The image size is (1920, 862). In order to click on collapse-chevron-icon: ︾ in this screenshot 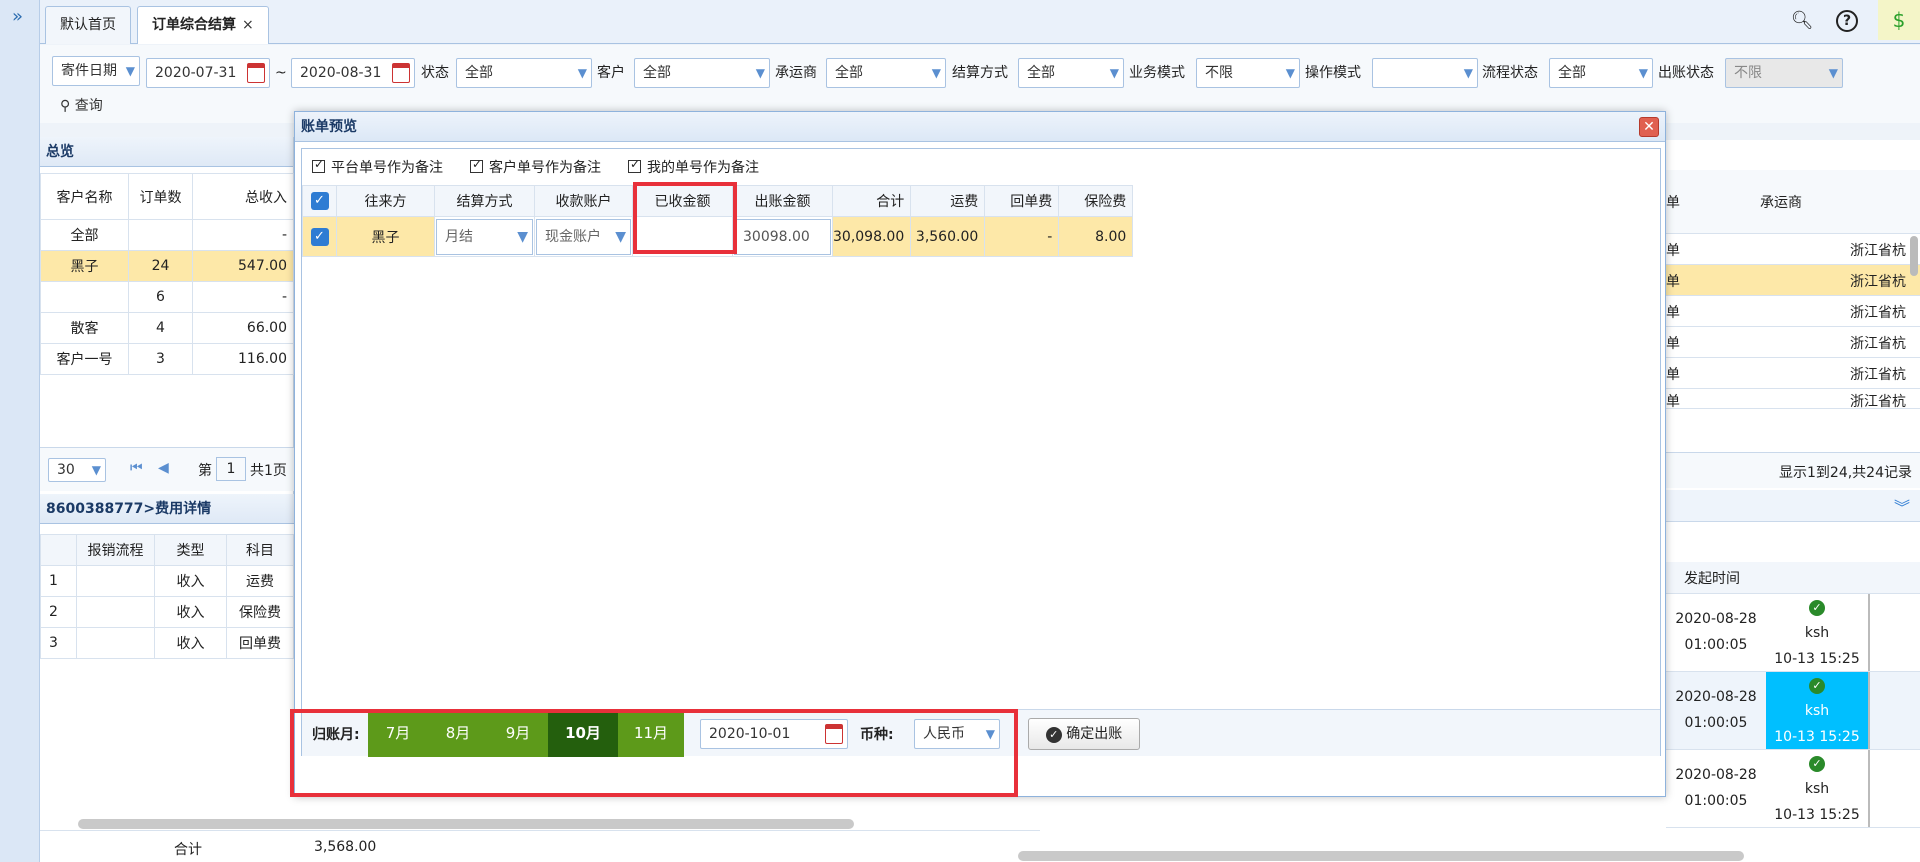, I will do `click(1902, 506)`.